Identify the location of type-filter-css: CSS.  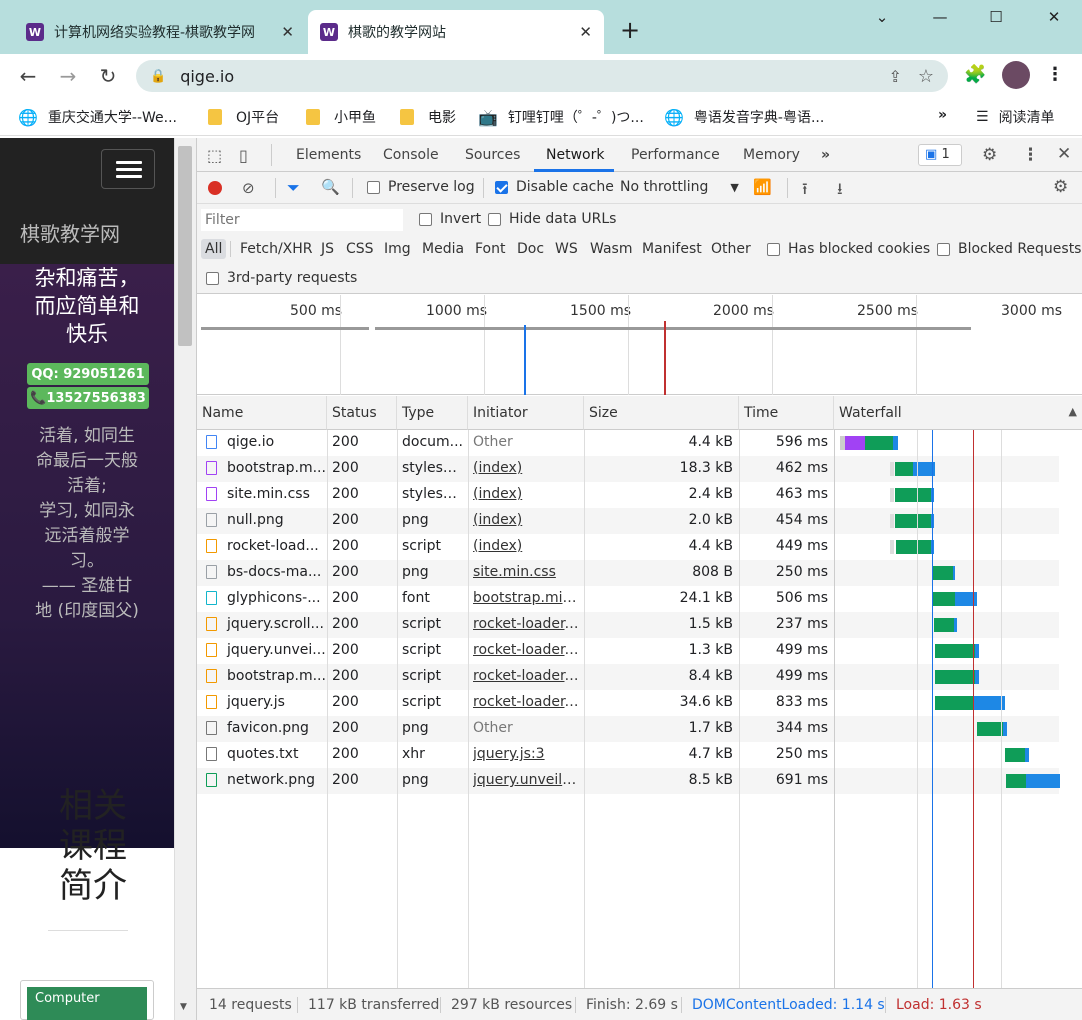
(360, 249).